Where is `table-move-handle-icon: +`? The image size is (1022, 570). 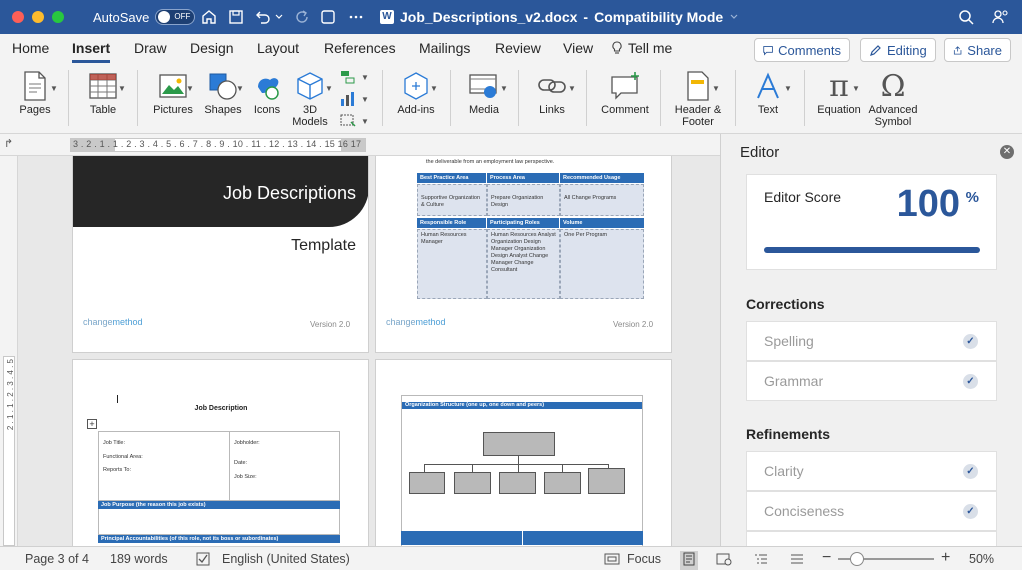
table-move-handle-icon: + is located at coordinates (92, 424).